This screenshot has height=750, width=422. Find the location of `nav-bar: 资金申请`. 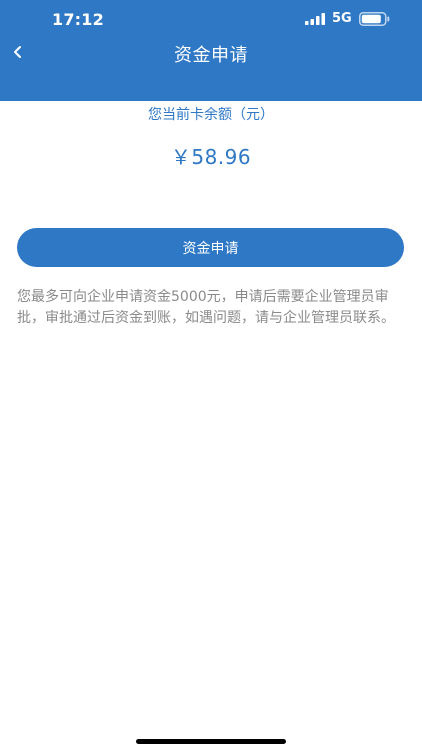

nav-bar: 资金申请 is located at coordinates (211, 54).